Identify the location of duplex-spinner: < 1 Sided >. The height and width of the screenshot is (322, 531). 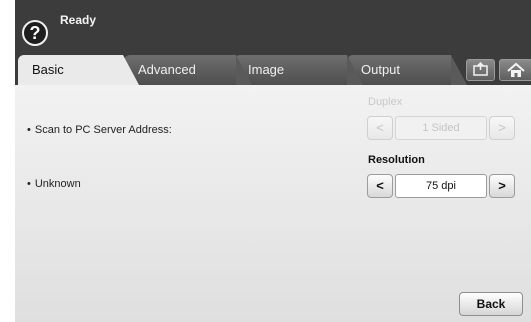
(441, 128).